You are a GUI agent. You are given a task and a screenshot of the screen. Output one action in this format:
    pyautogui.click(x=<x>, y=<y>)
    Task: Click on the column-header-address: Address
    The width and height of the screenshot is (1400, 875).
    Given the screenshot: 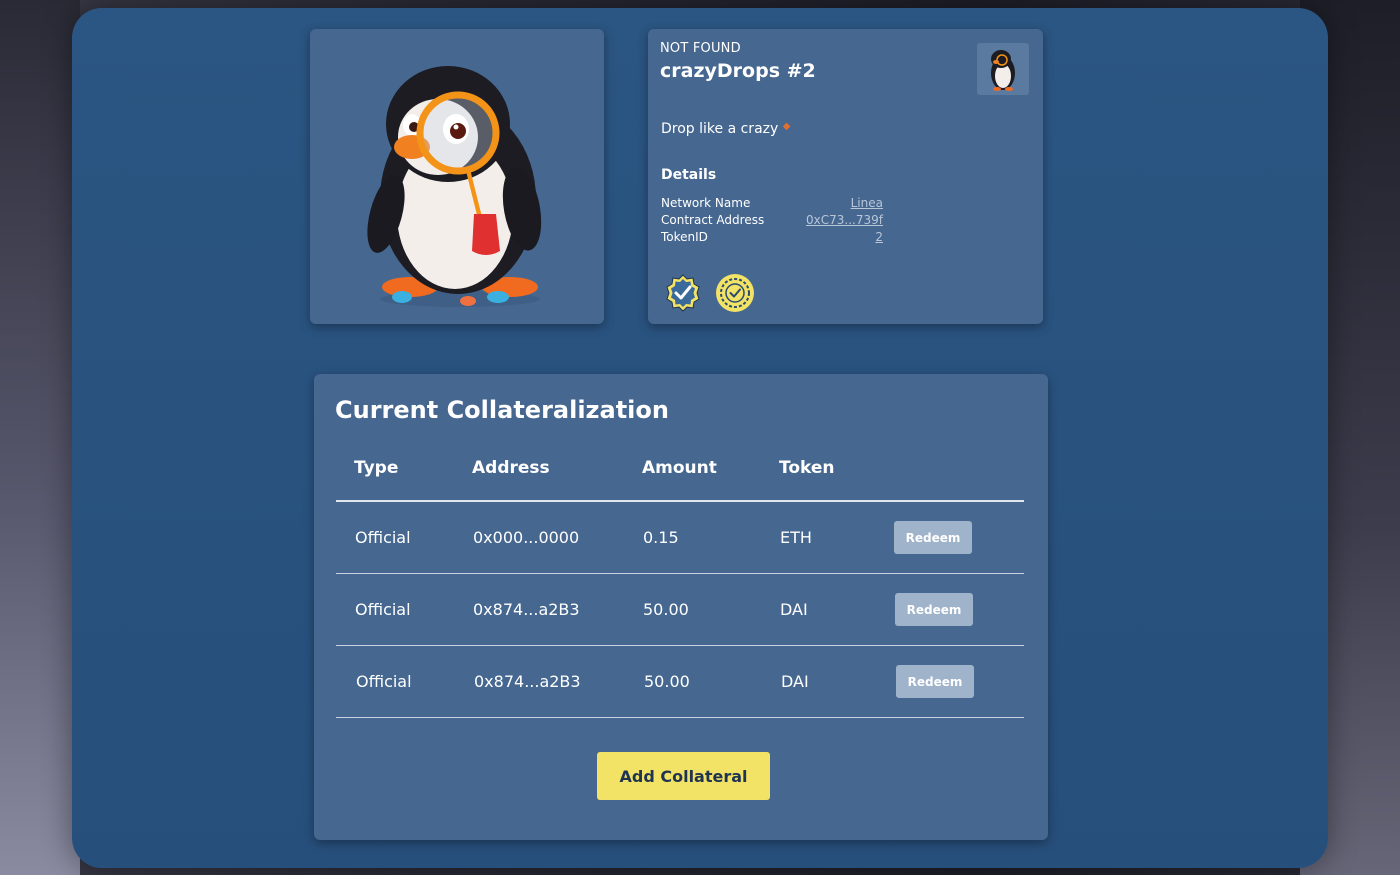 What is the action you would take?
    pyautogui.click(x=511, y=468)
    